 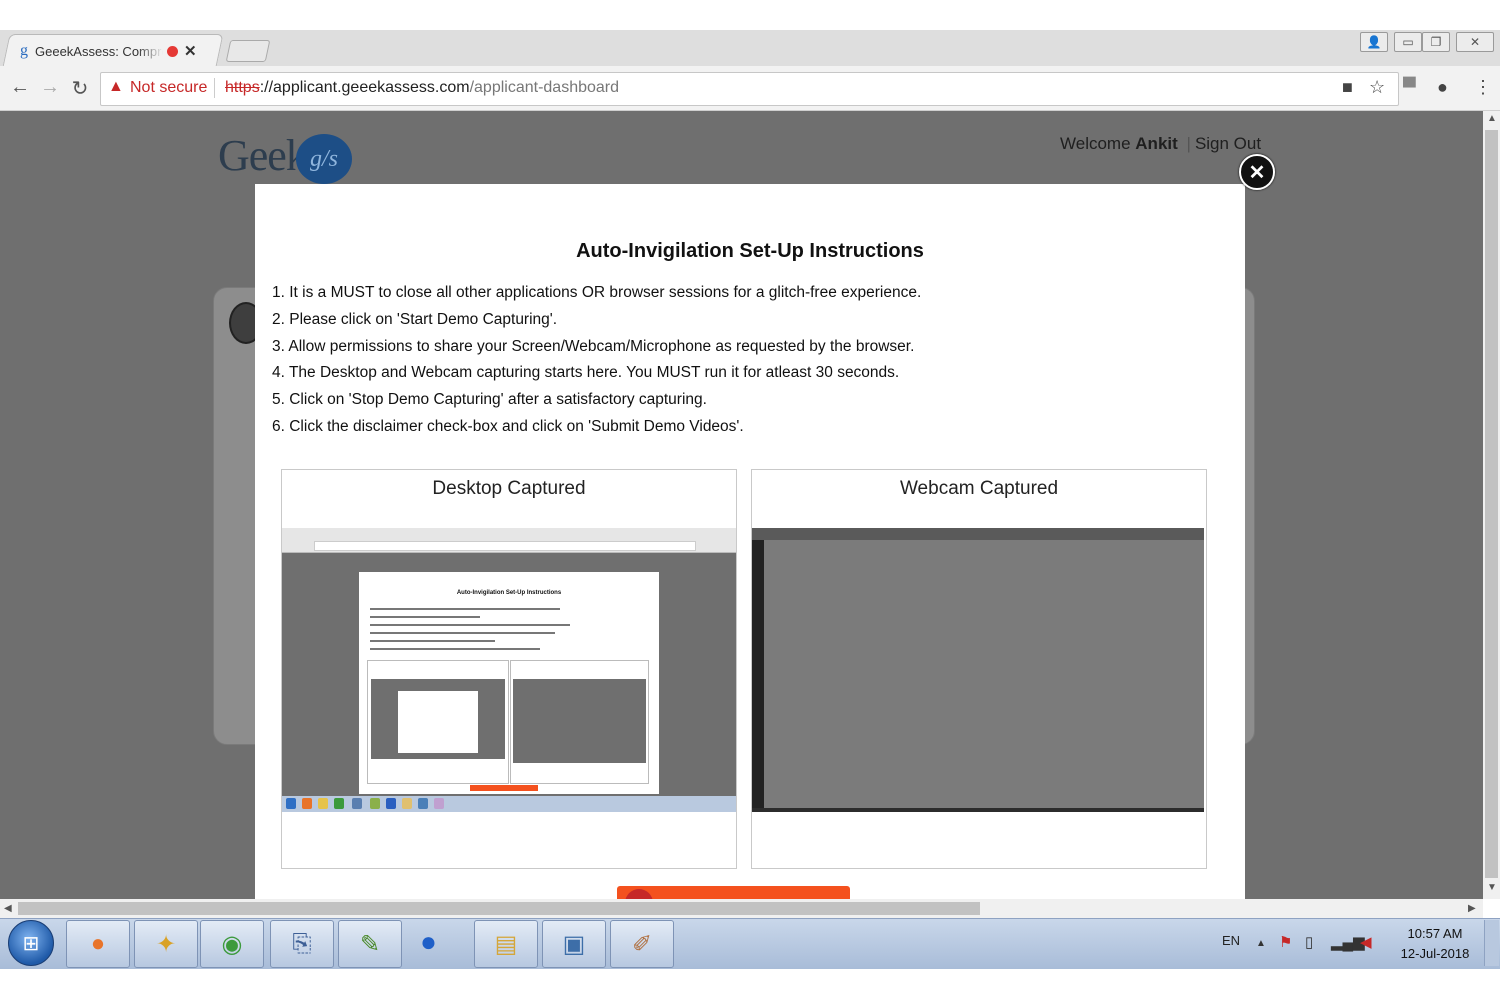 I want to click on address-bar-divider, so click(x=214, y=88).